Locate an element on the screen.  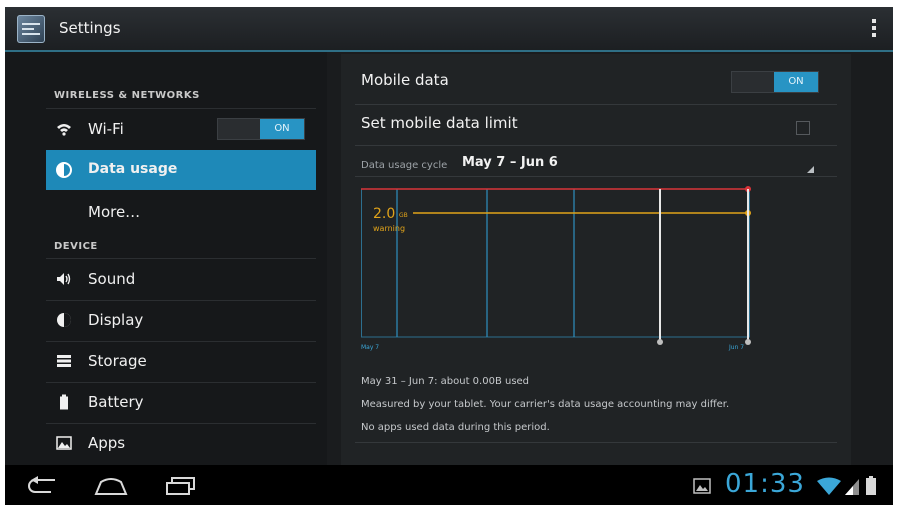
sidebar-item-label: Data usage is located at coordinates (133, 169).